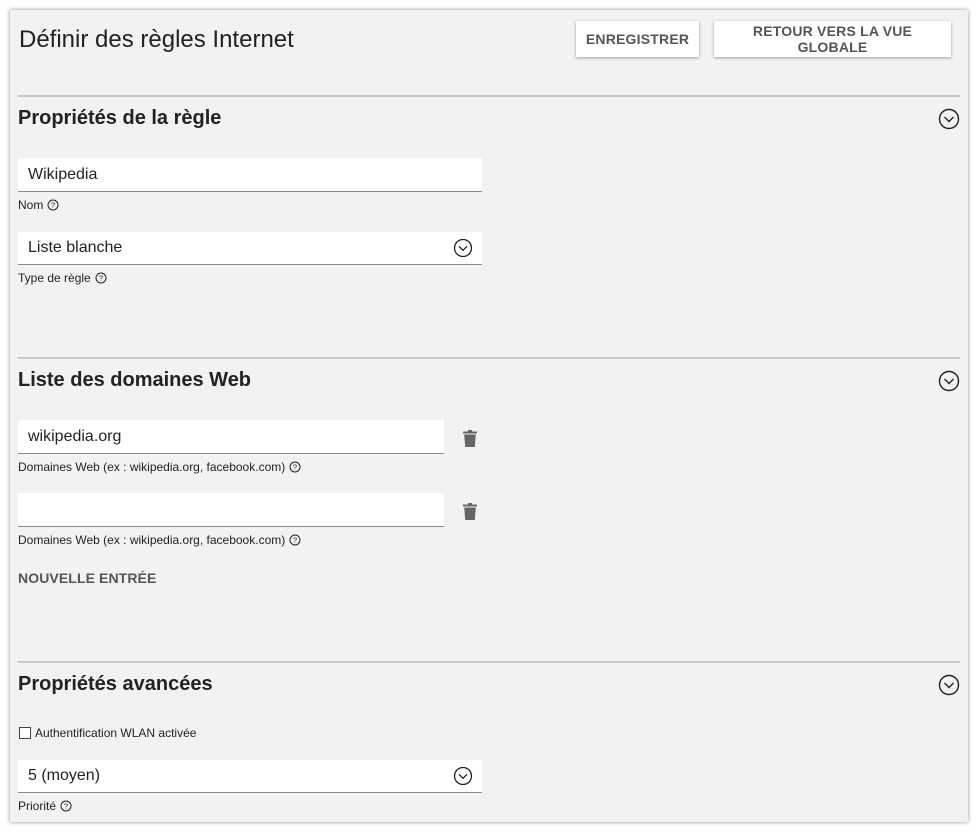 The height and width of the screenshot is (832, 979). Describe the element at coordinates (115, 684) in the screenshot. I see `section-title: Propriétés avancées` at that location.